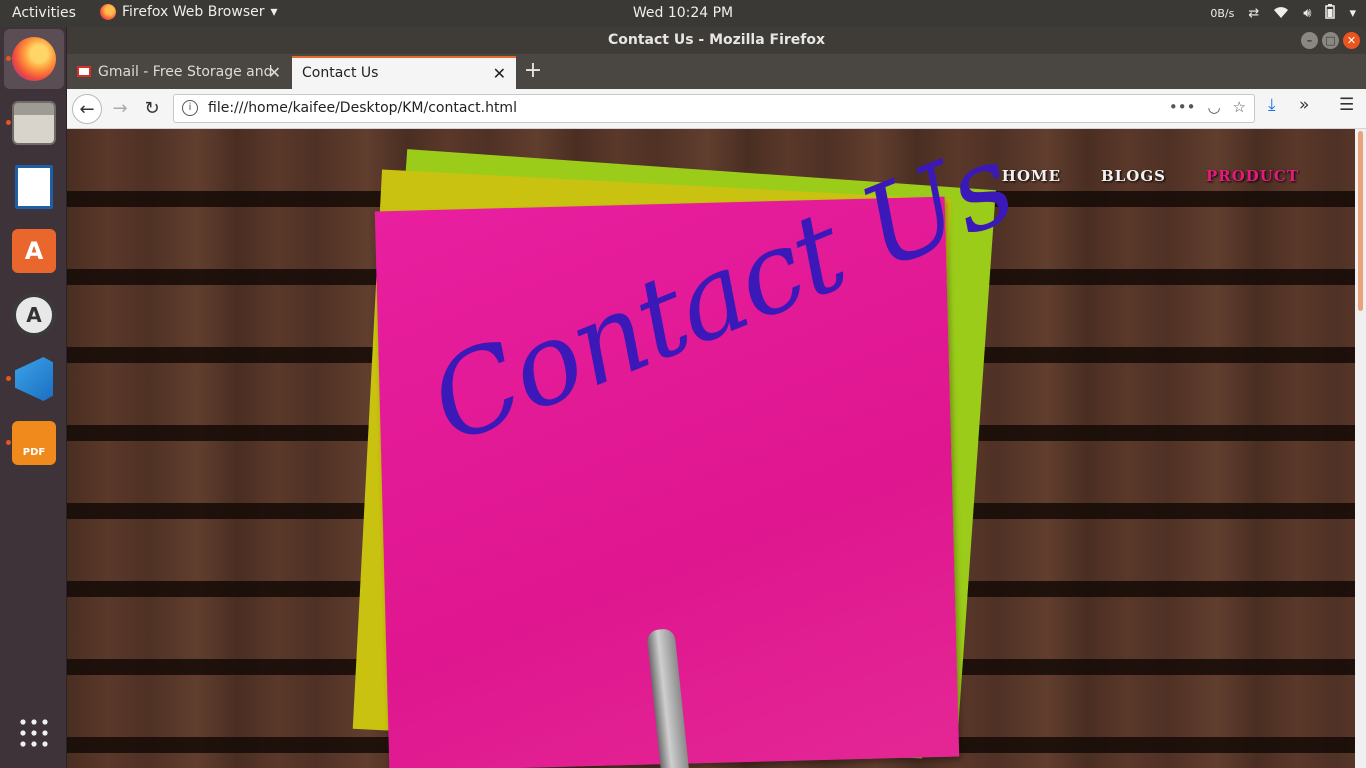 The image size is (1366, 768). I want to click on system-tray: 0B/s ⇄ 🔊︎ ▾, so click(1283, 13).